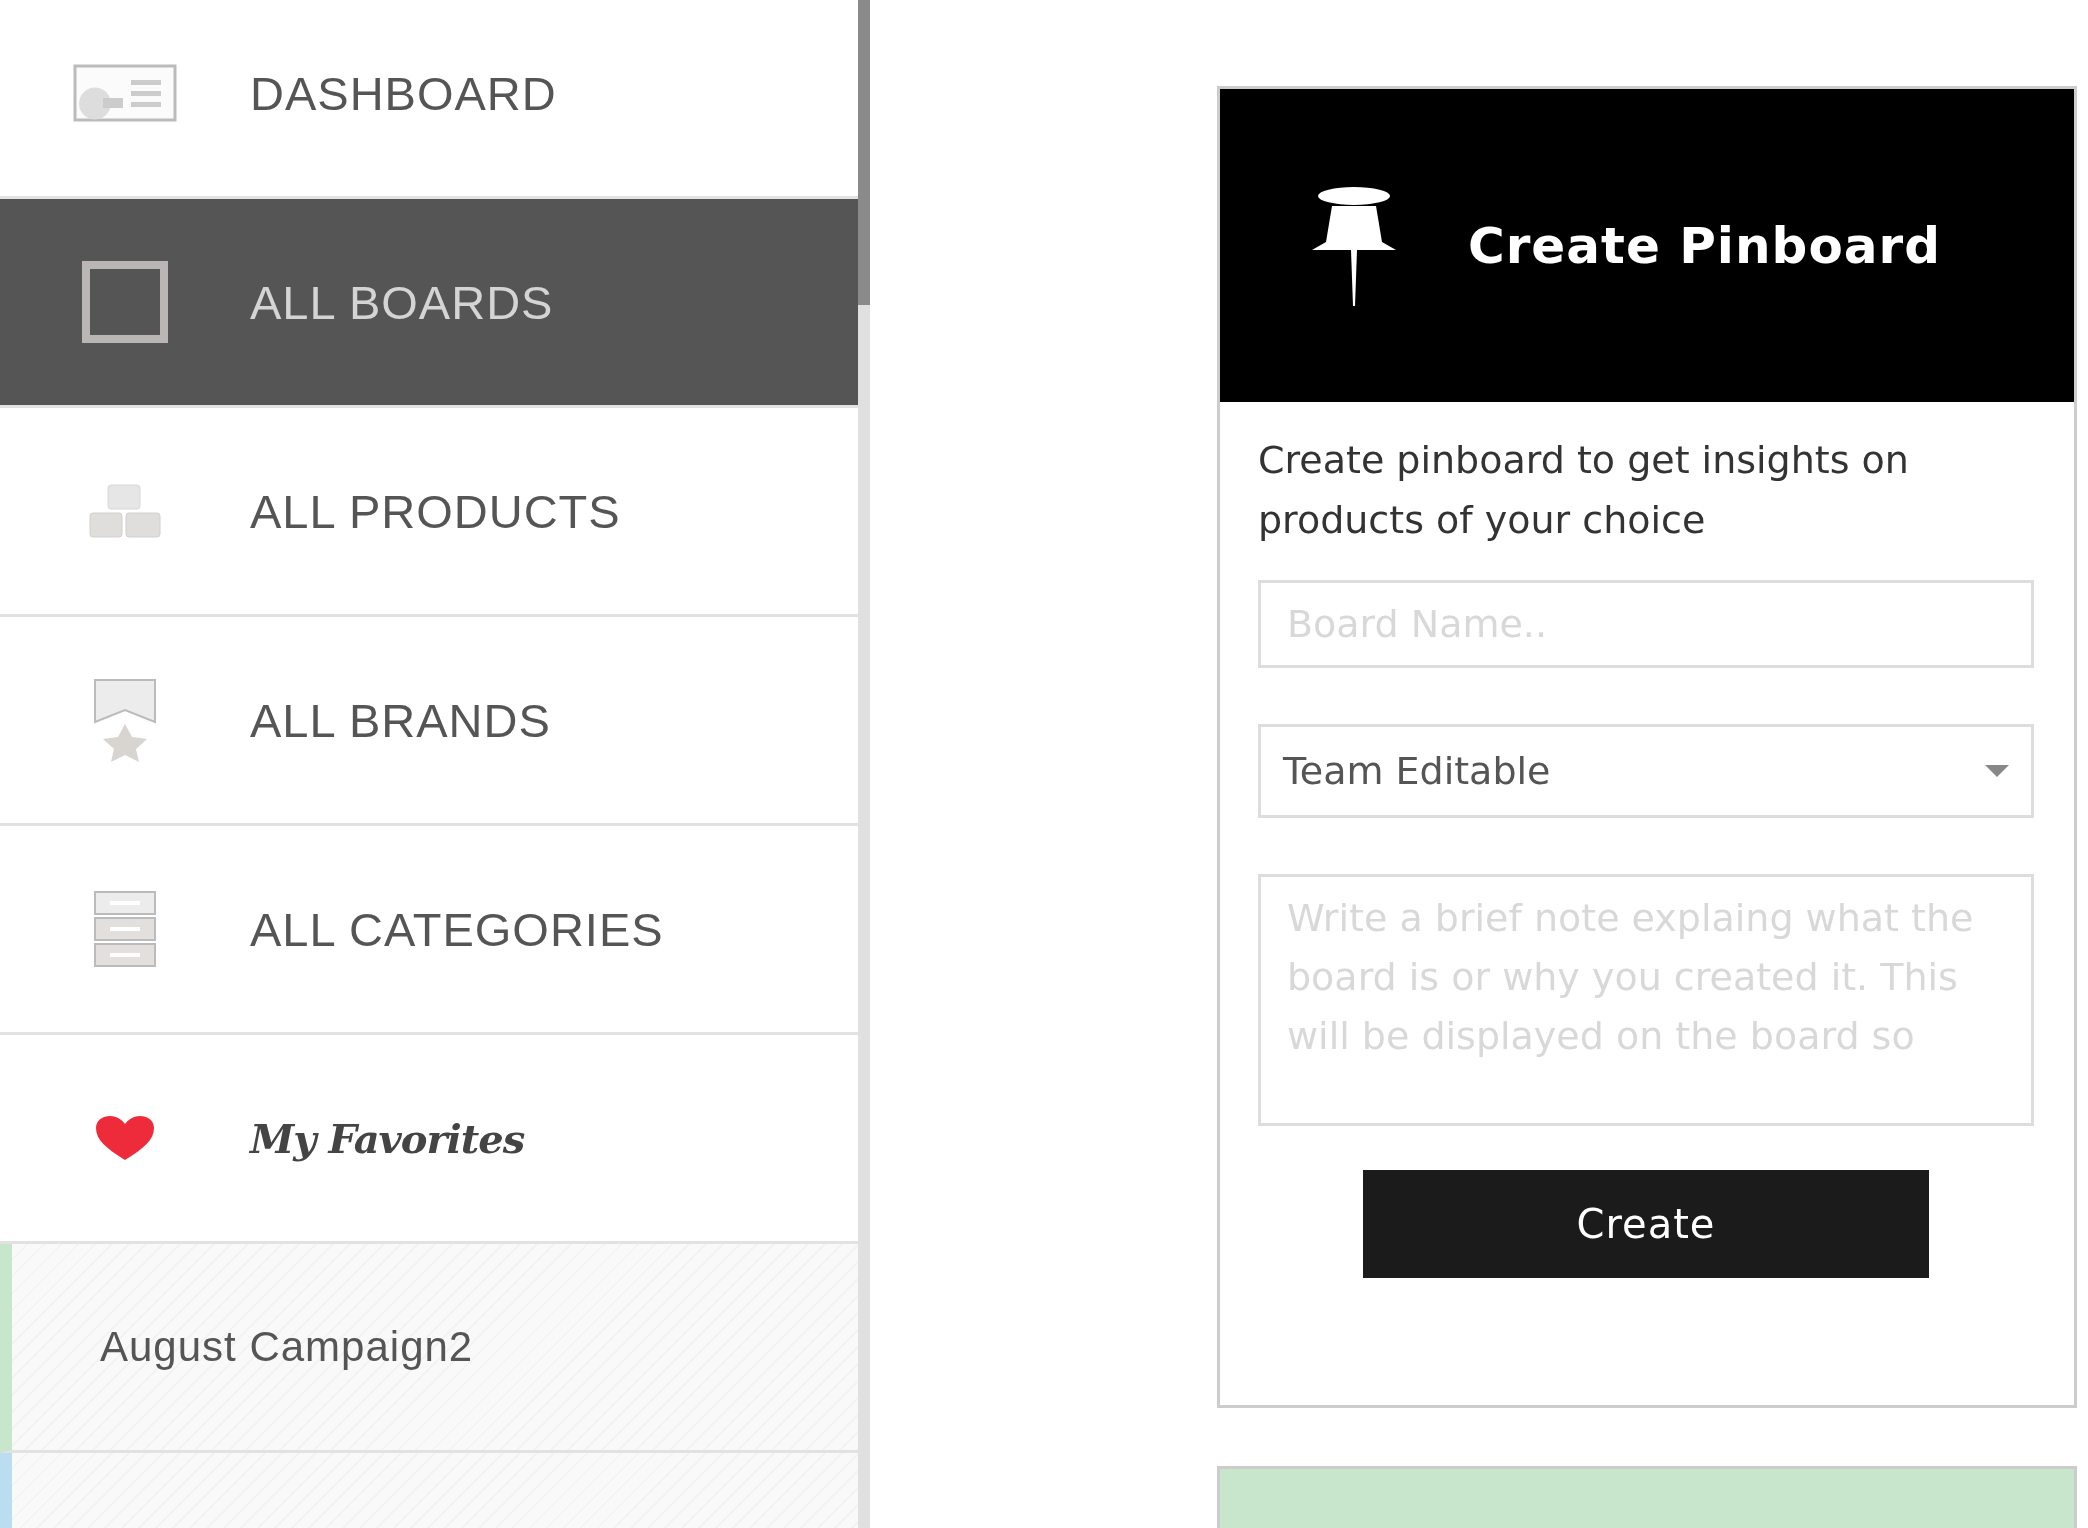 The width and height of the screenshot is (2088, 1528). What do you see at coordinates (125, 1138) in the screenshot?
I see `heart-icon` at bounding box center [125, 1138].